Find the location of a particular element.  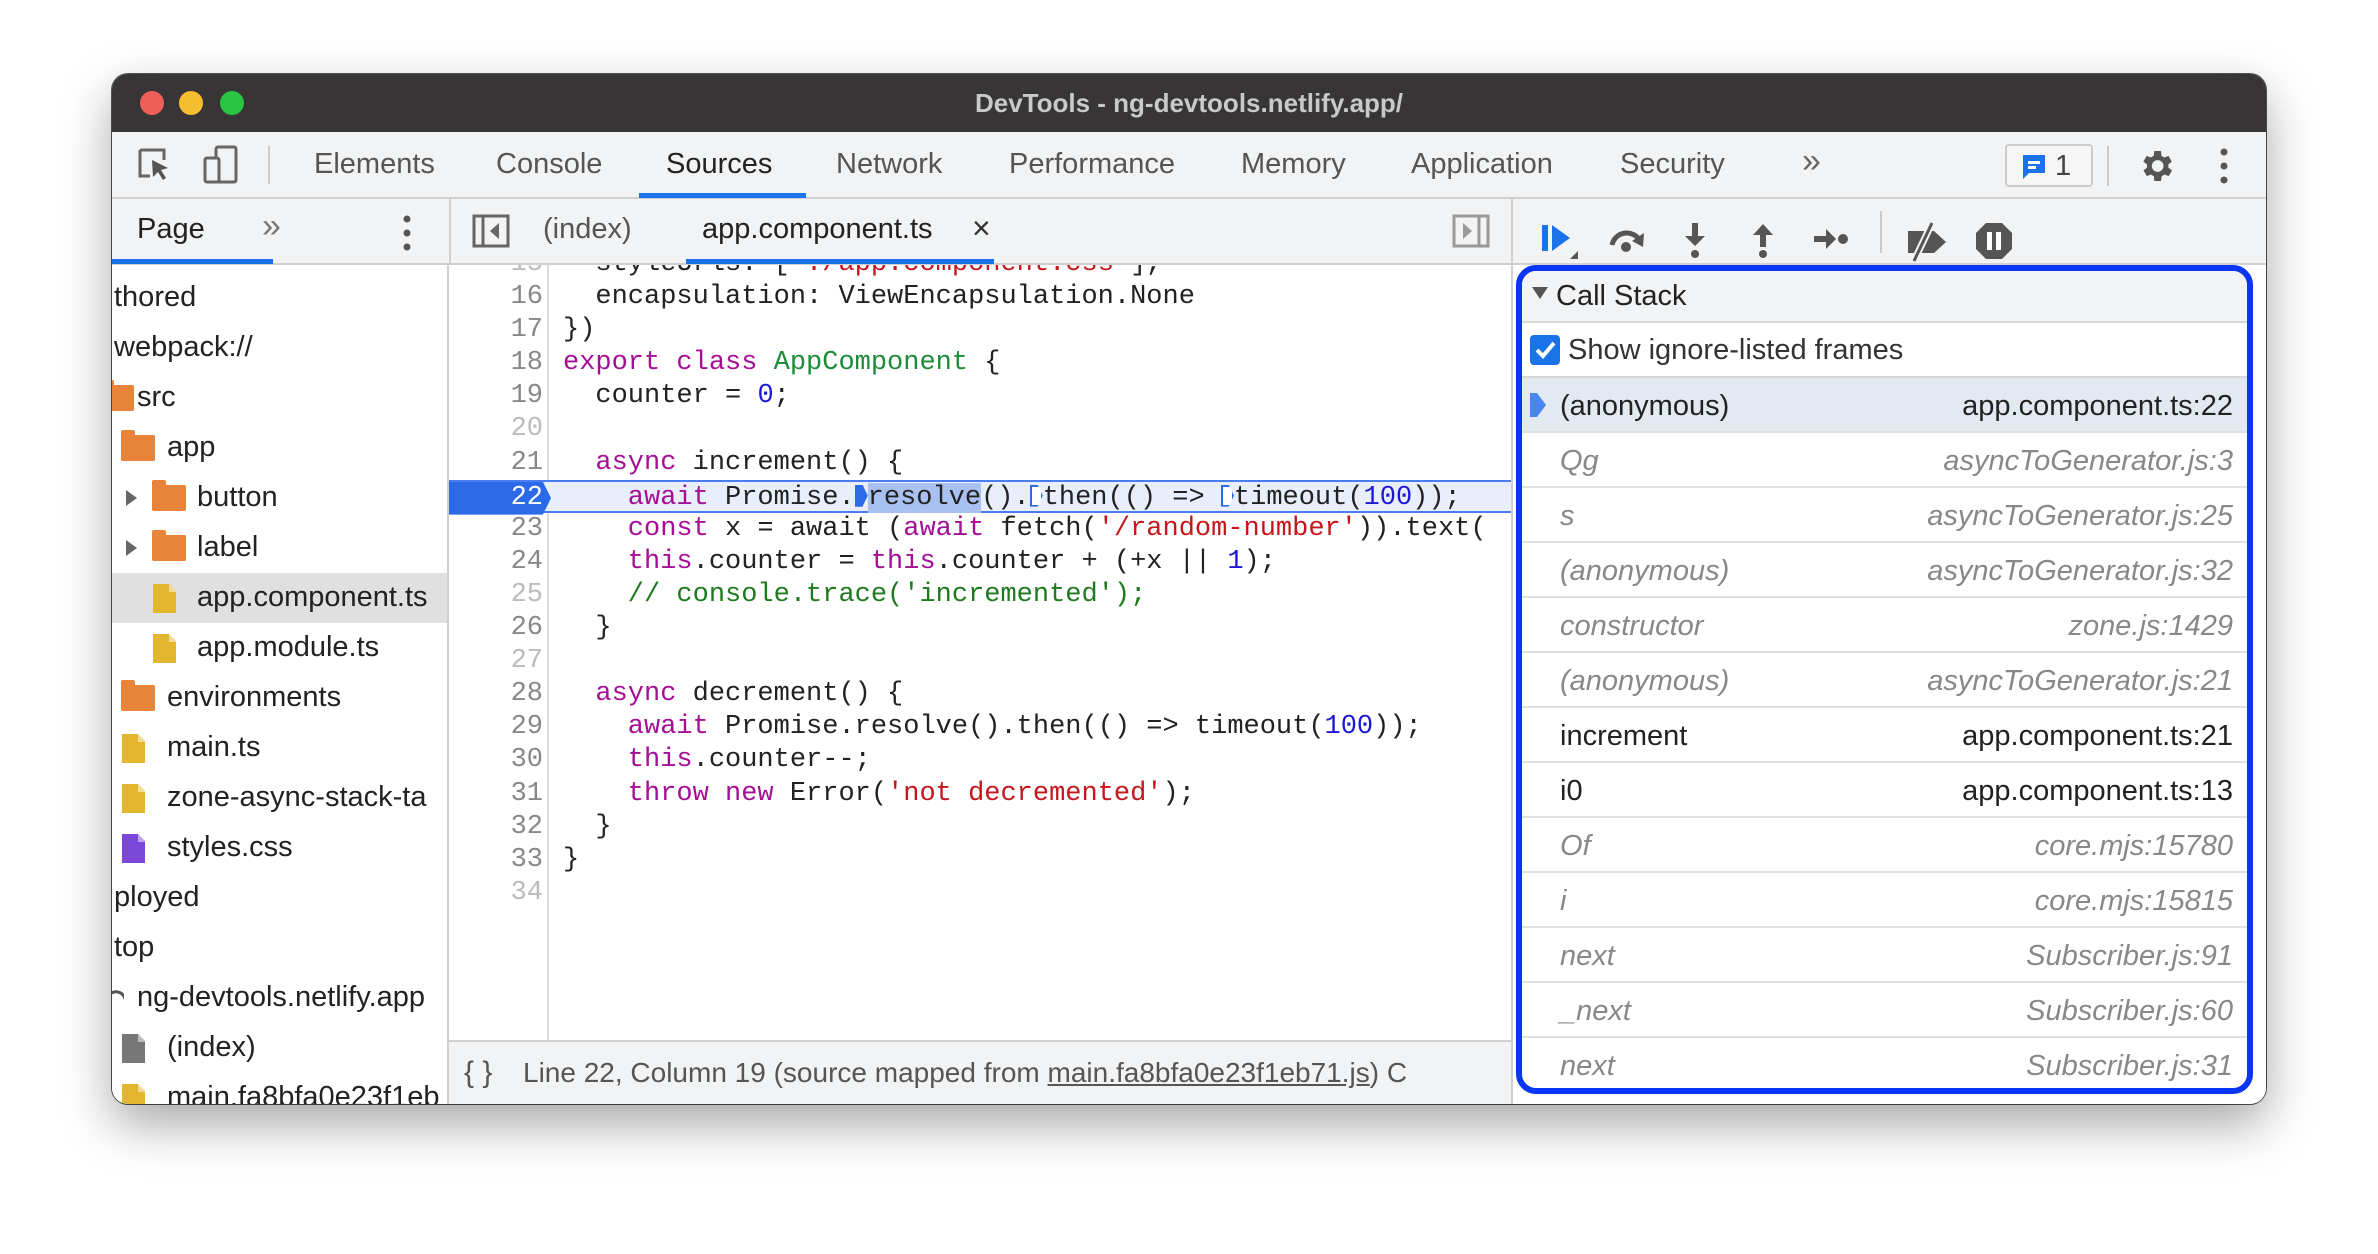

tree-item: main.fa8bfa0e23f1eb is located at coordinates (279, 1088).